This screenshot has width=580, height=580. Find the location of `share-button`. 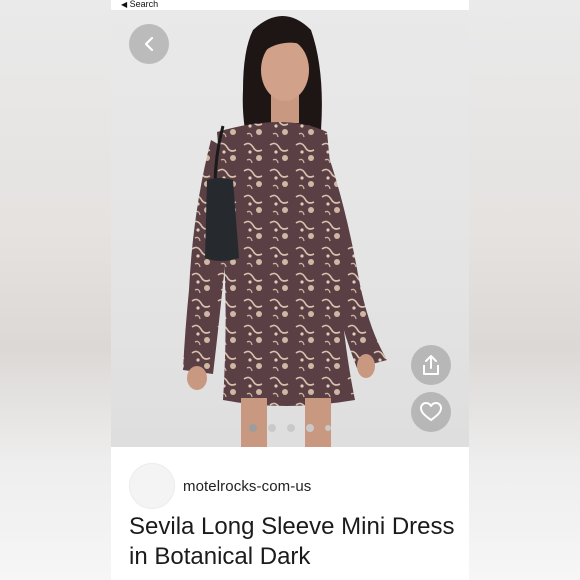

share-button is located at coordinates (431, 365).